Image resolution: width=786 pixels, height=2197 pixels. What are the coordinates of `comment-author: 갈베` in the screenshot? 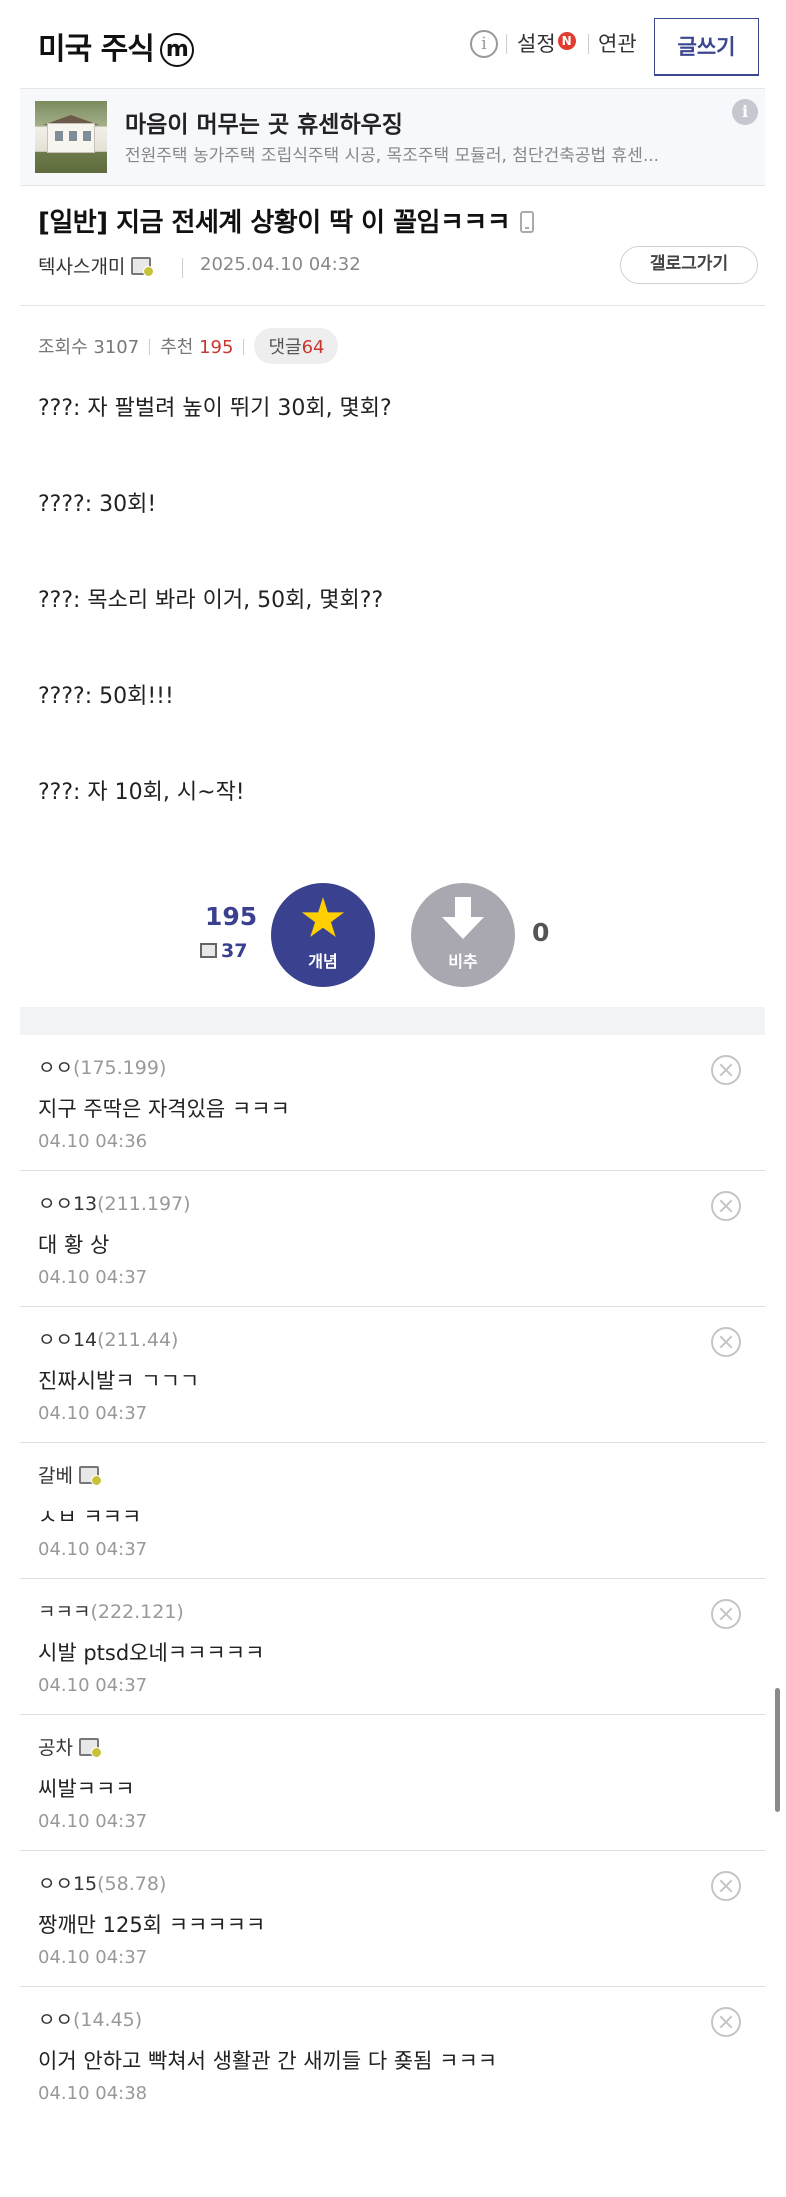 It's located at (70, 1474).